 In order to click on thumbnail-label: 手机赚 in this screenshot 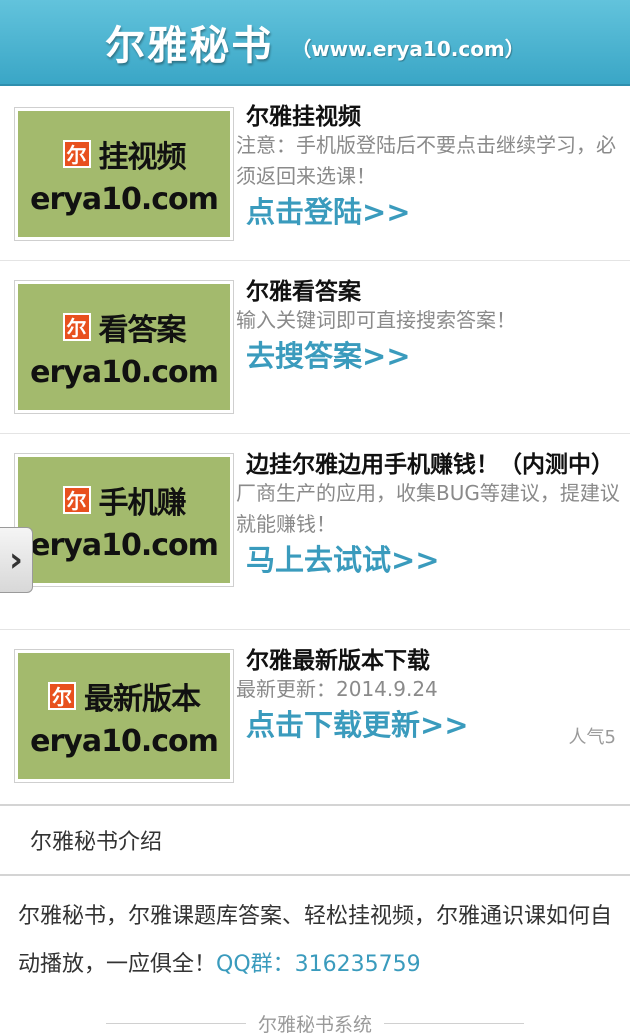, I will do `click(142, 503)`.